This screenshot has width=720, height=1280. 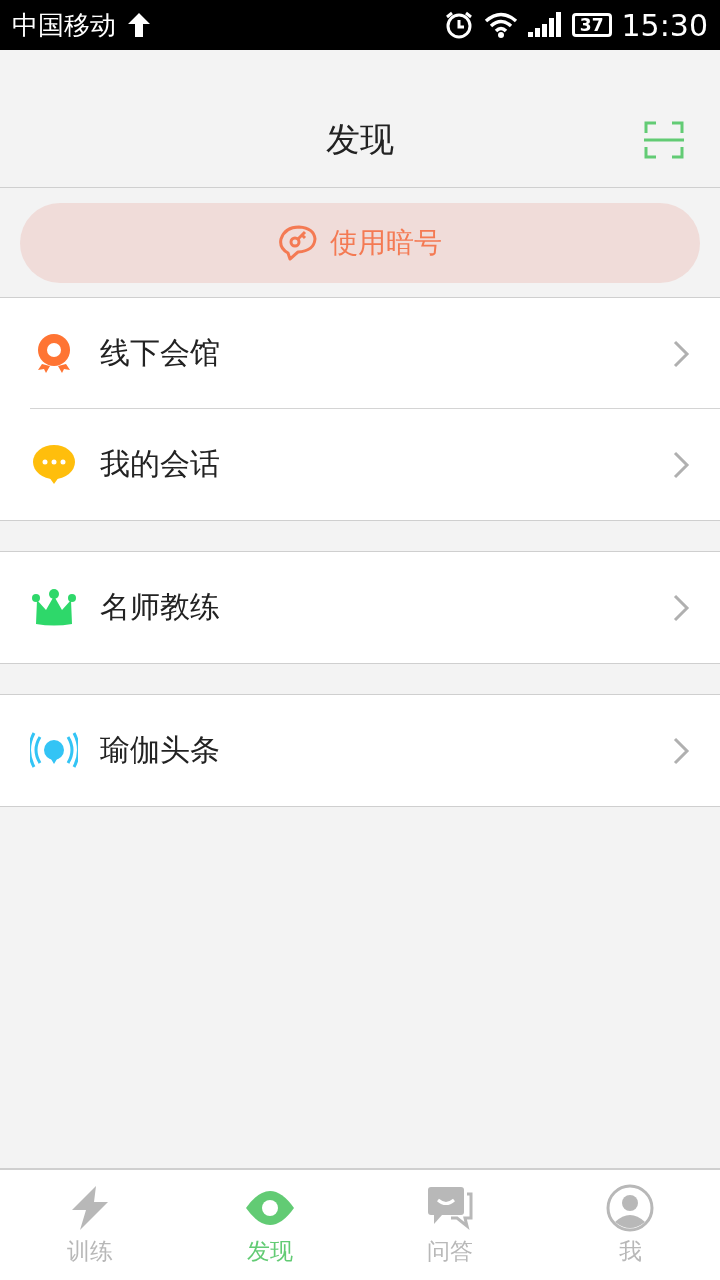 I want to click on tab: 我, so click(x=630, y=1225).